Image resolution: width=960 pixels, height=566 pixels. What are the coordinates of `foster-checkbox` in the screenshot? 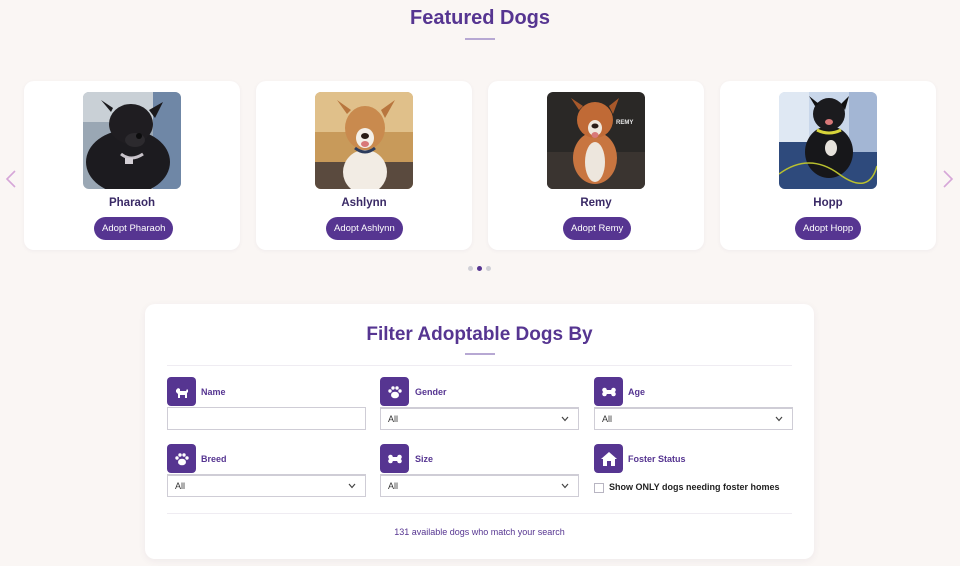 It's located at (599, 488).